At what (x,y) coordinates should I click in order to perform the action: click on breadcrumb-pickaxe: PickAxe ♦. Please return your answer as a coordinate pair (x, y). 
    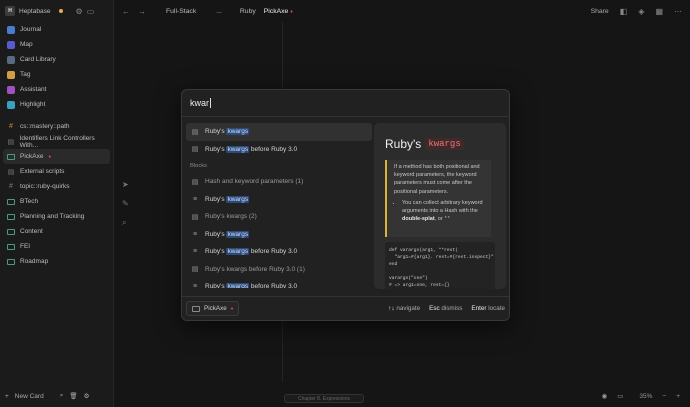
    Looking at the image, I should click on (278, 11).